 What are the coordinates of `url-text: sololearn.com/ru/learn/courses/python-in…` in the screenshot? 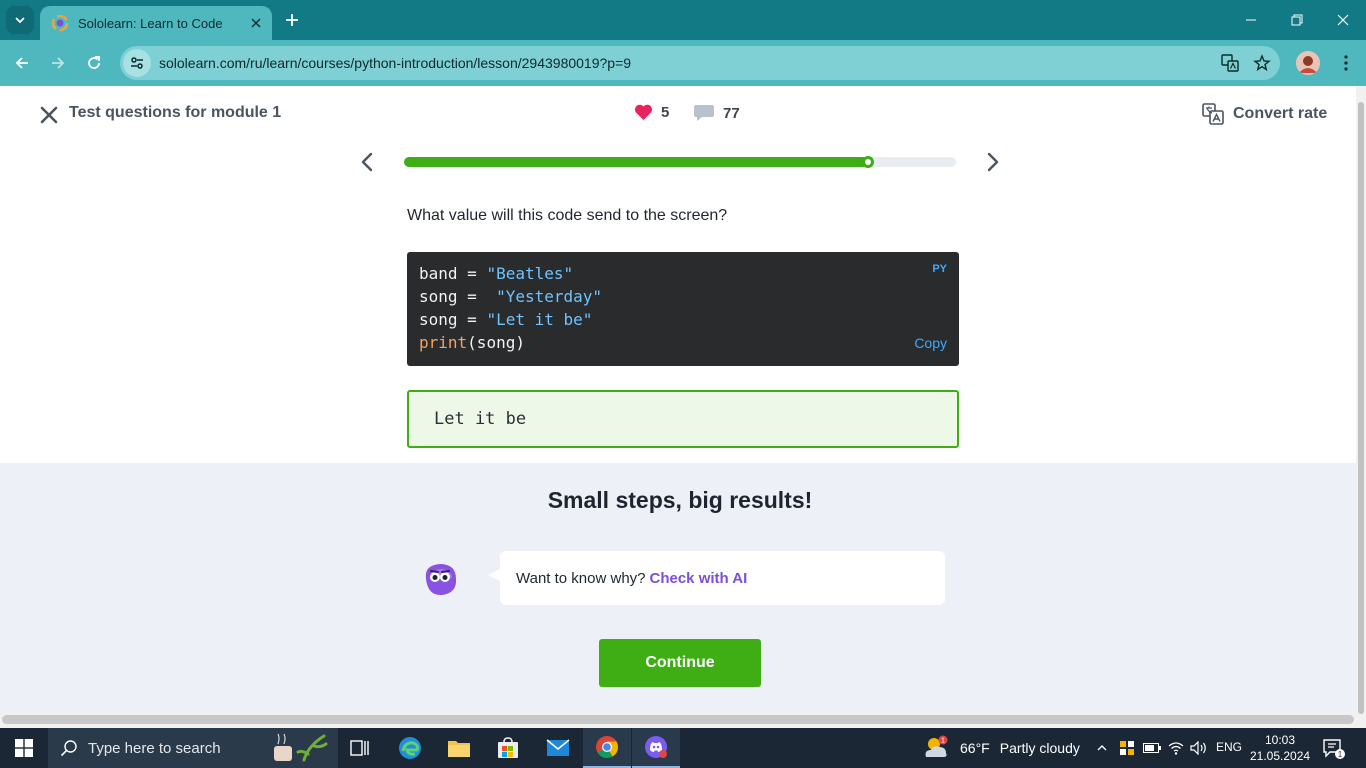 It's located at (687, 63).